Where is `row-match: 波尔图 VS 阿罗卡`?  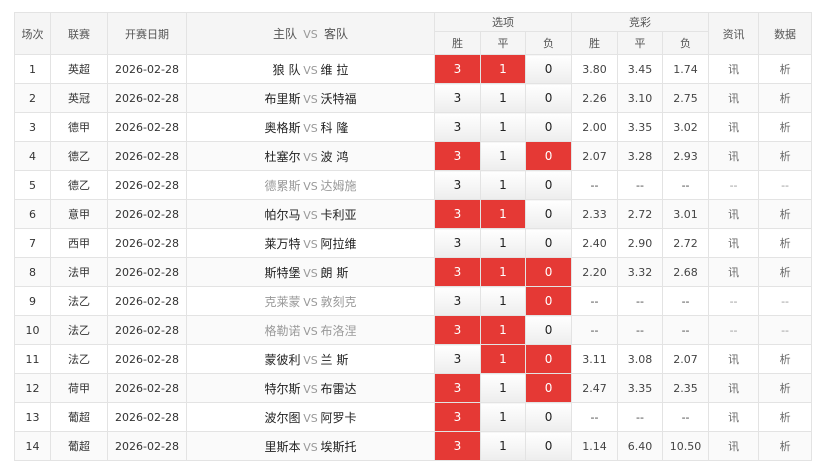
row-match: 波尔图 VS 阿罗卡 is located at coordinates (310, 417).